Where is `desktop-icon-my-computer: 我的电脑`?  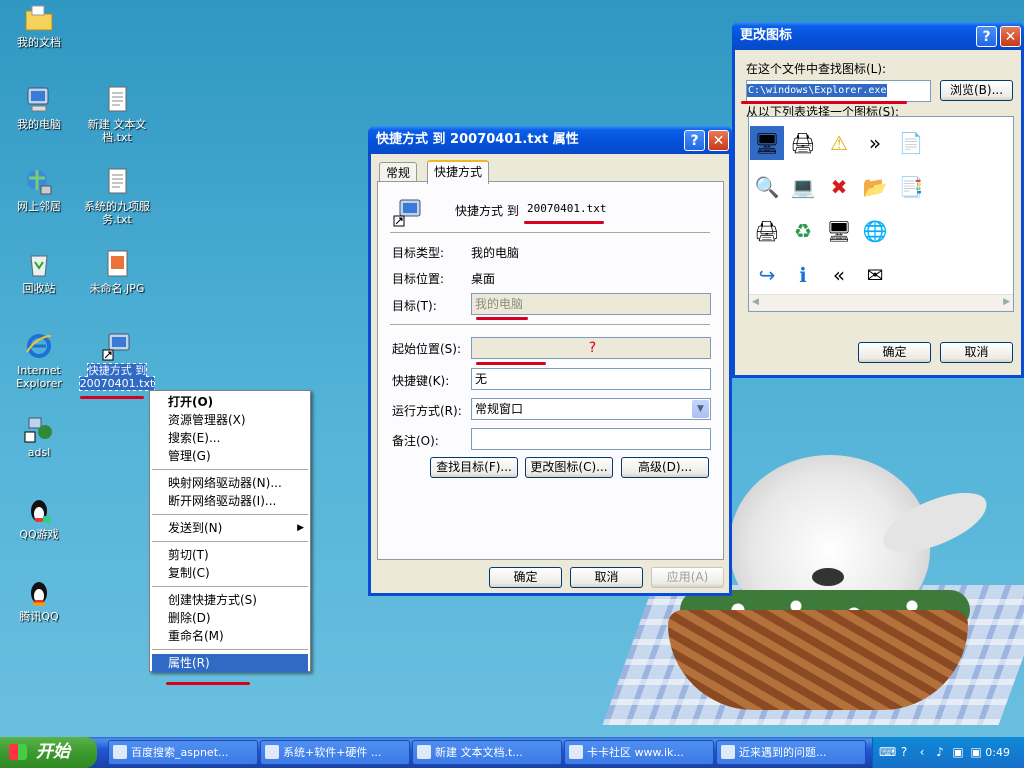
desktop-icon-my-computer: 我的电脑 is located at coordinates (39, 107).